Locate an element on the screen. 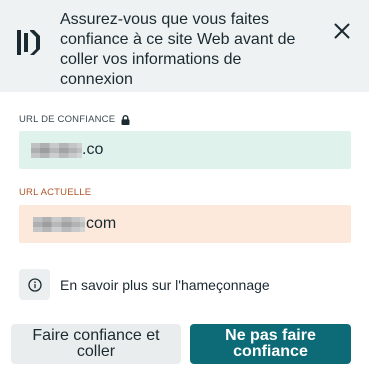 The image size is (369, 377). trusted-url-label-text: URL DE CONFIANCE is located at coordinates (67, 119).